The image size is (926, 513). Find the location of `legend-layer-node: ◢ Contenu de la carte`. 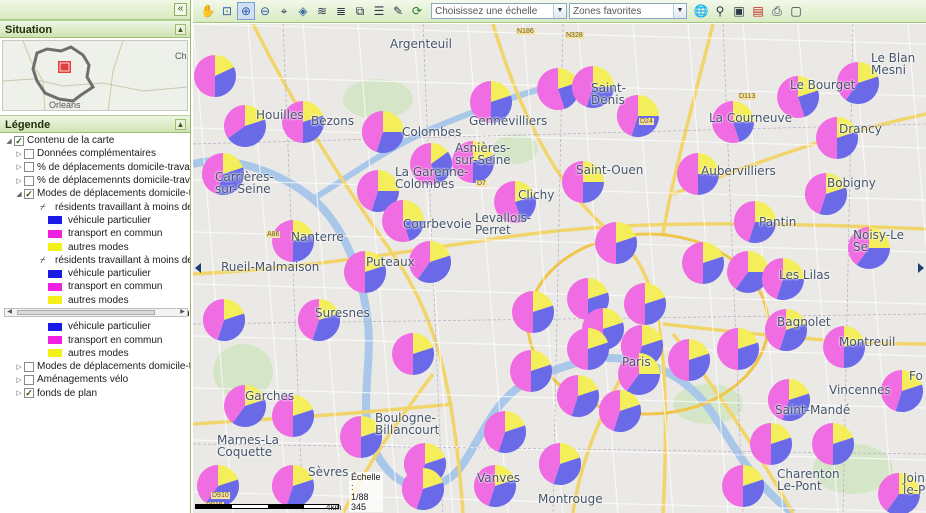

legend-layer-node: ◢ Contenu de la carte is located at coordinates (95, 140).